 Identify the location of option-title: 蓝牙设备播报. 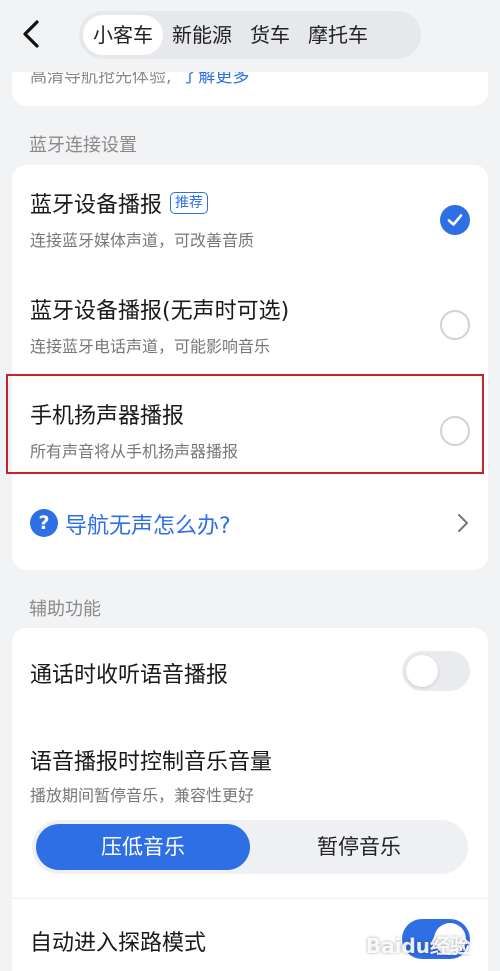
(96, 205).